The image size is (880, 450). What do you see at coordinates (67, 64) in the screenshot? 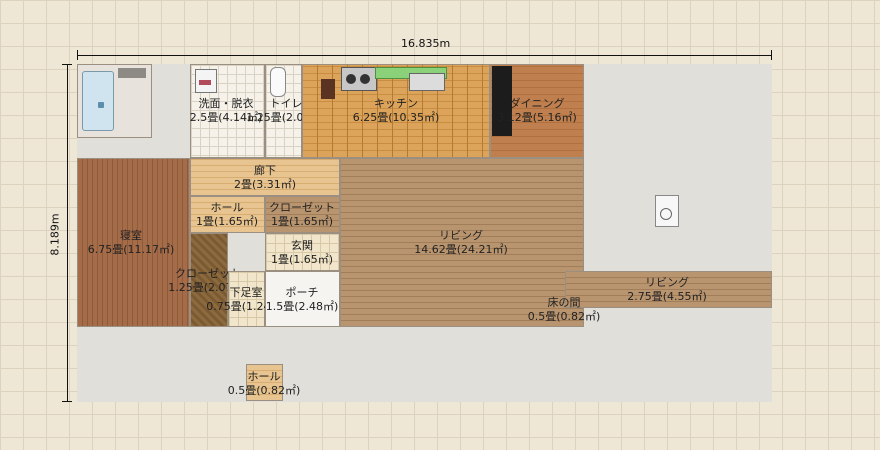
I see `height-dimension-tick-top` at bounding box center [67, 64].